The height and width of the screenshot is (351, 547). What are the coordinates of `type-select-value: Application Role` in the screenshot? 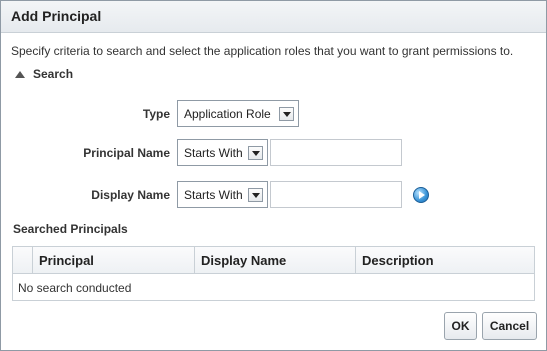 It's located at (227, 113).